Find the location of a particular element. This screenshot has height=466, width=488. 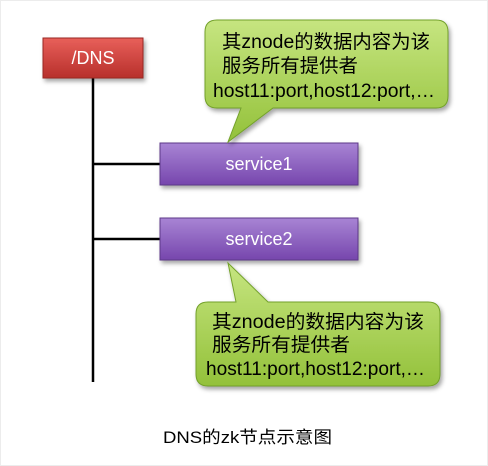

service-node-label: service1 is located at coordinates (258, 164).